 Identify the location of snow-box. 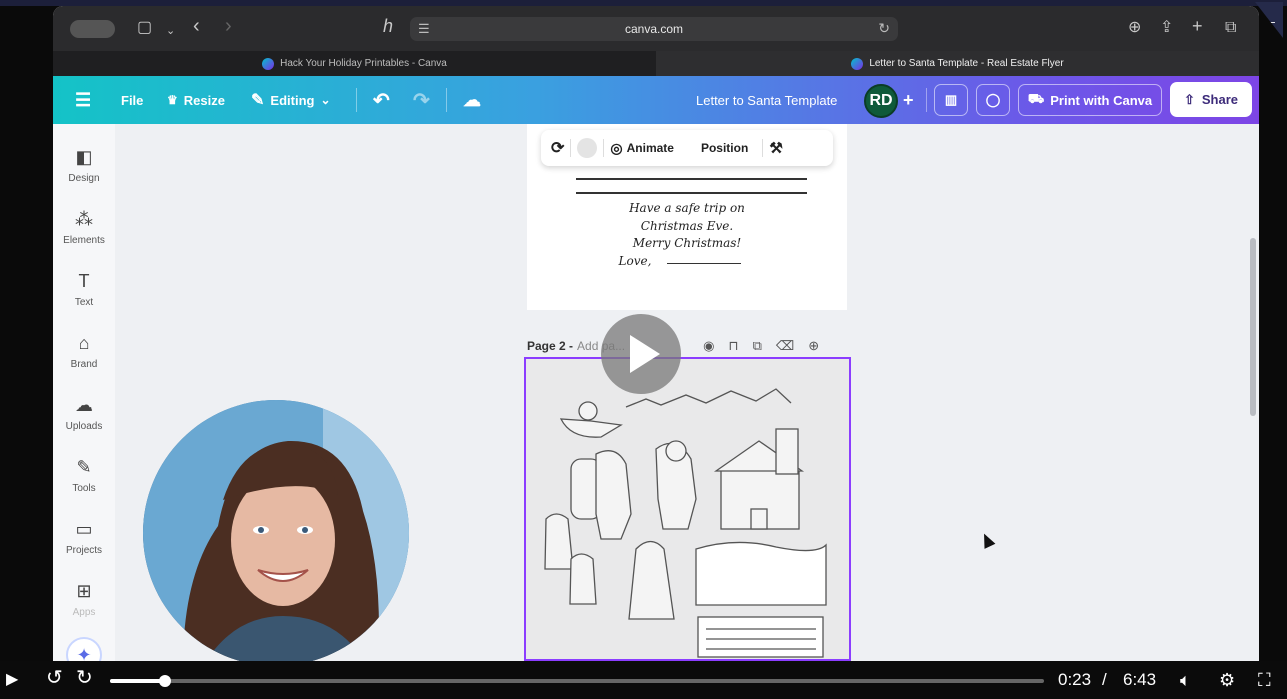
(761, 573).